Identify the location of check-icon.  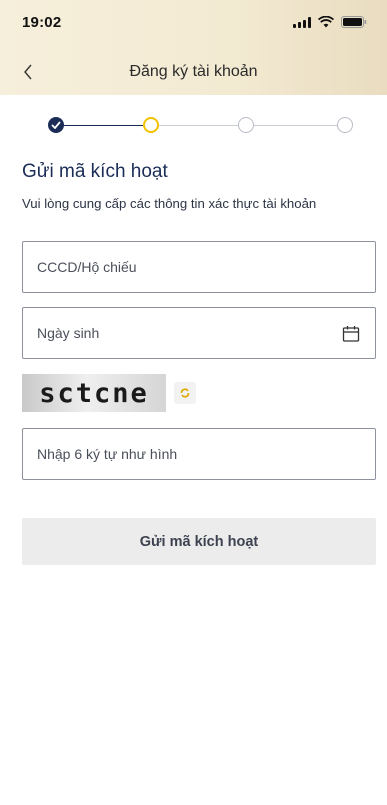
(56, 125).